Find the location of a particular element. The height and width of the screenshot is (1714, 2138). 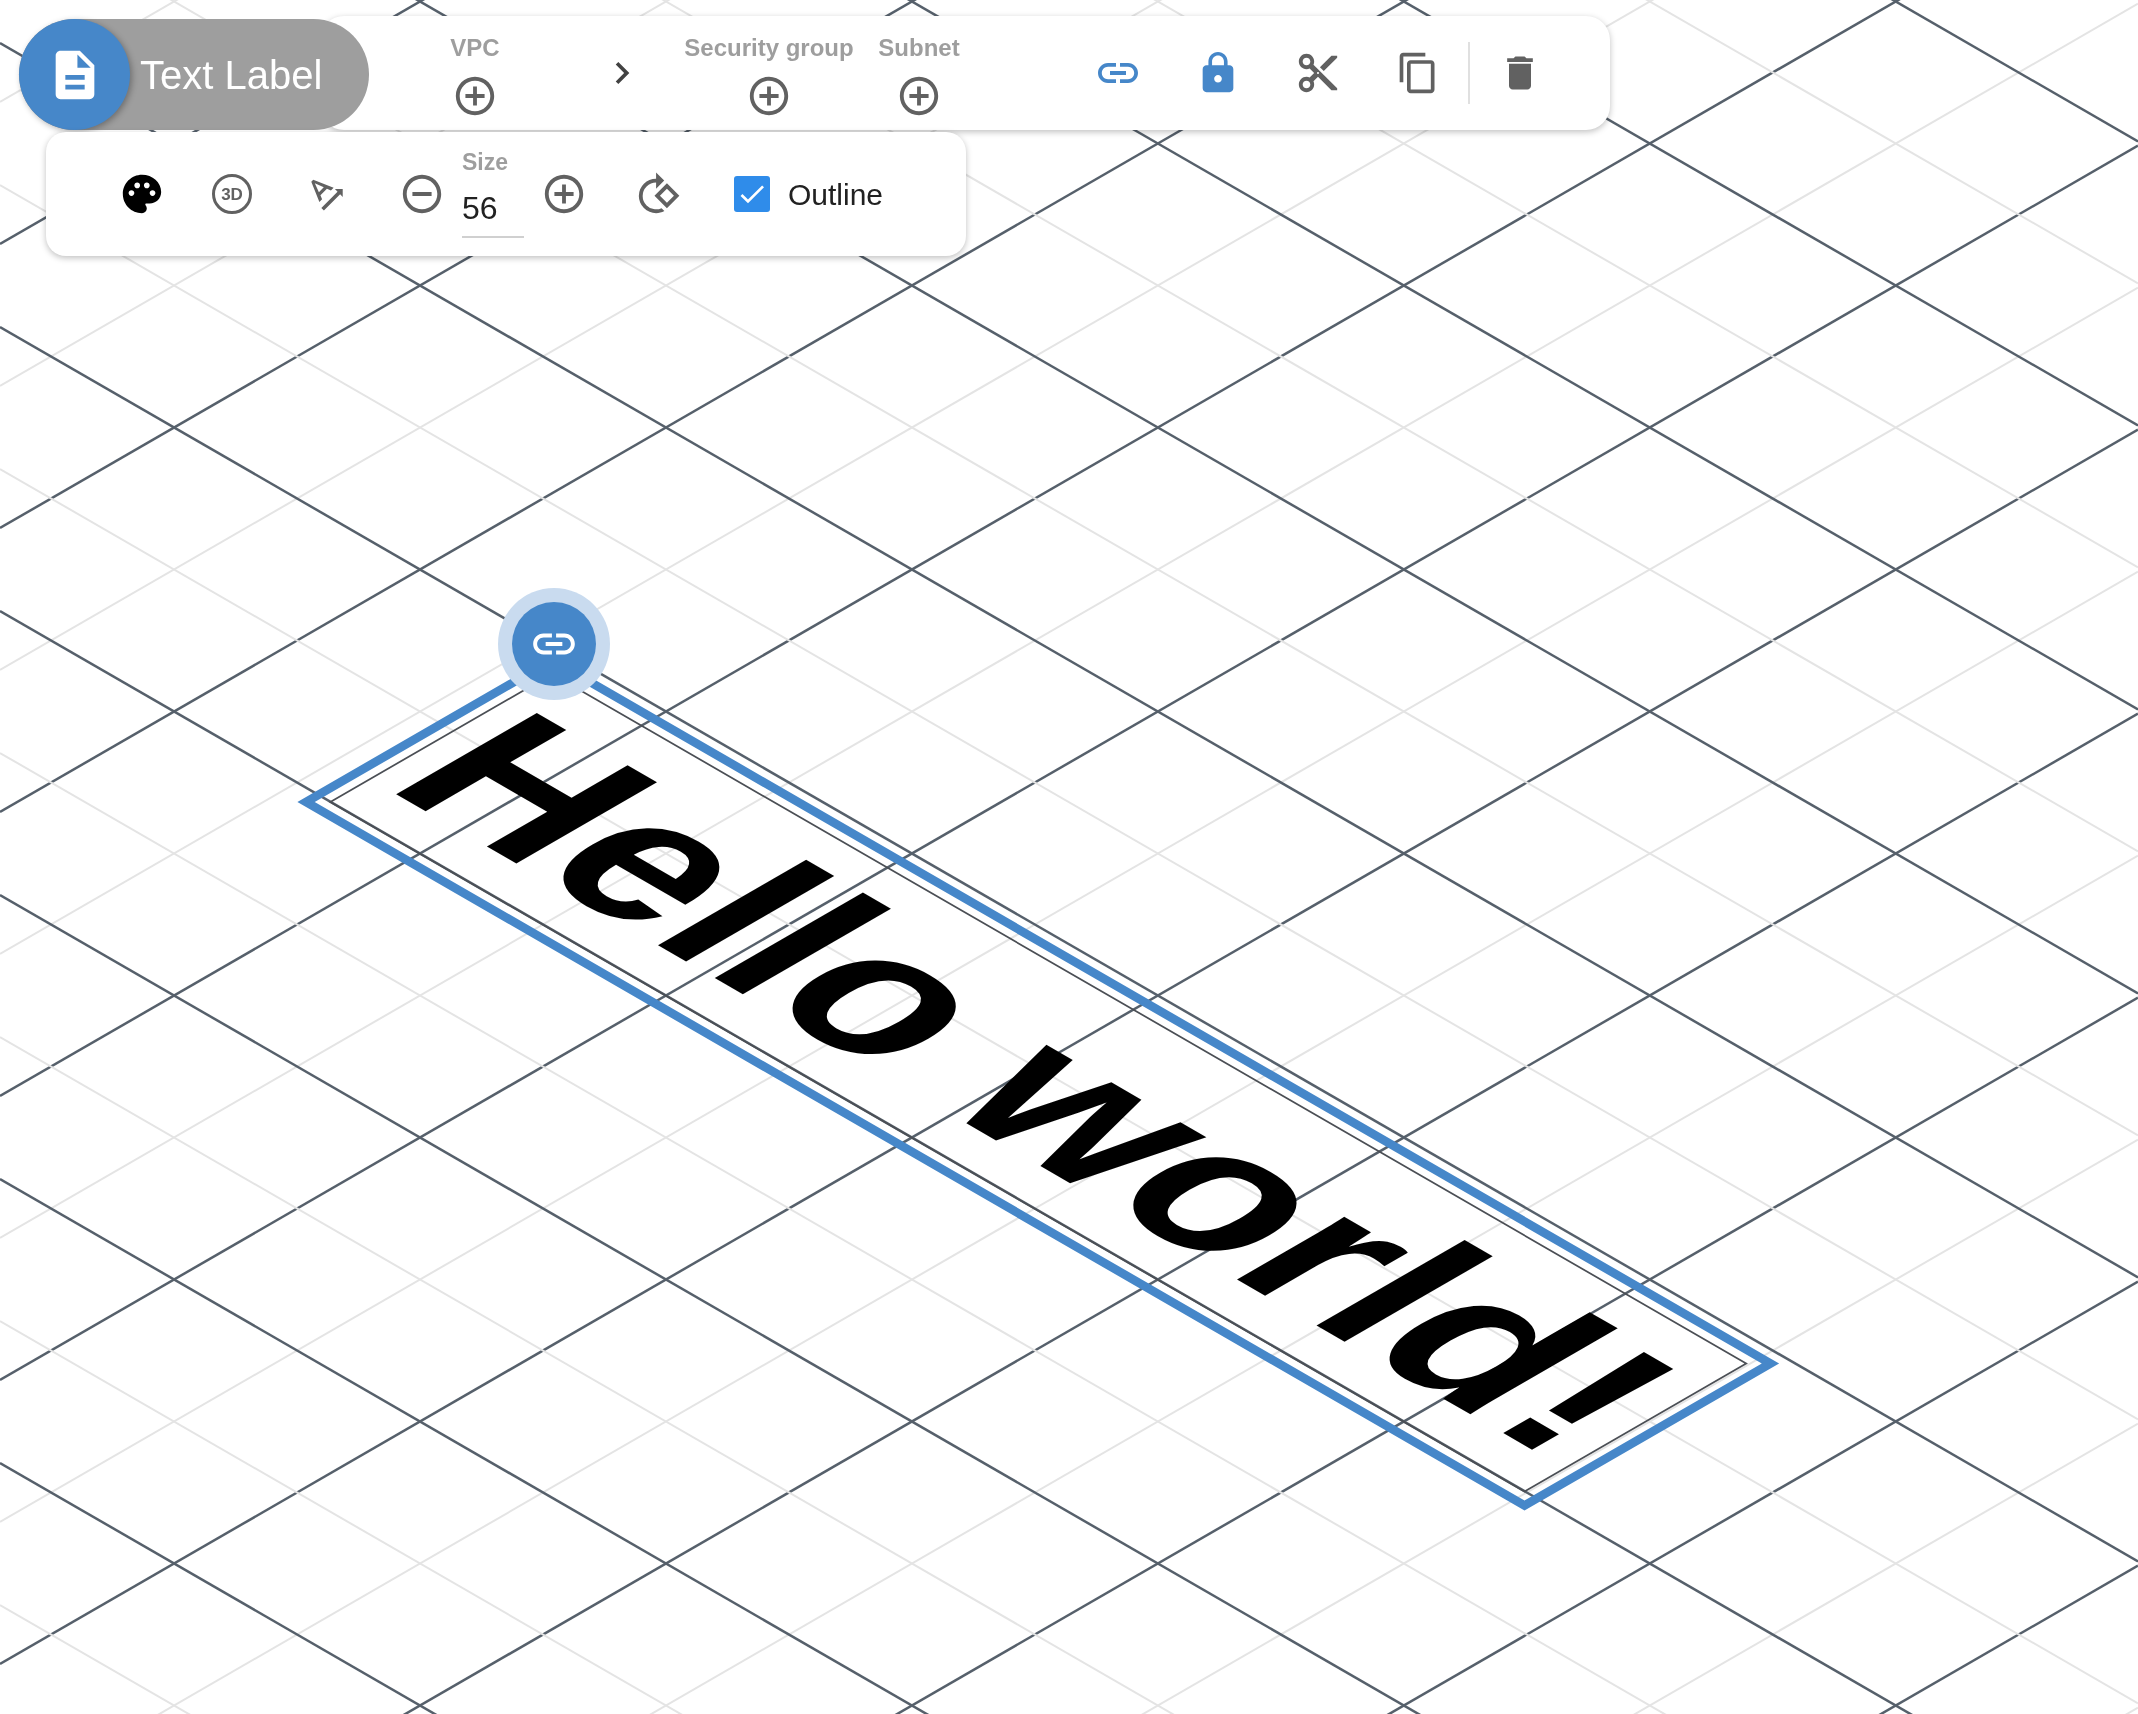

view-3d-button: 3D is located at coordinates (232, 194).